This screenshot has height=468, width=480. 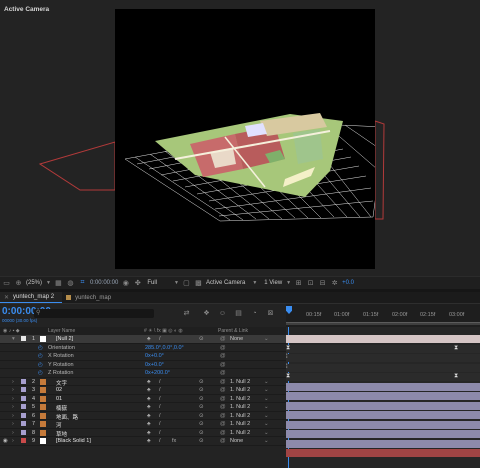 What do you see at coordinates (322, 283) in the screenshot?
I see `fast-preview-icon: ⊟` at bounding box center [322, 283].